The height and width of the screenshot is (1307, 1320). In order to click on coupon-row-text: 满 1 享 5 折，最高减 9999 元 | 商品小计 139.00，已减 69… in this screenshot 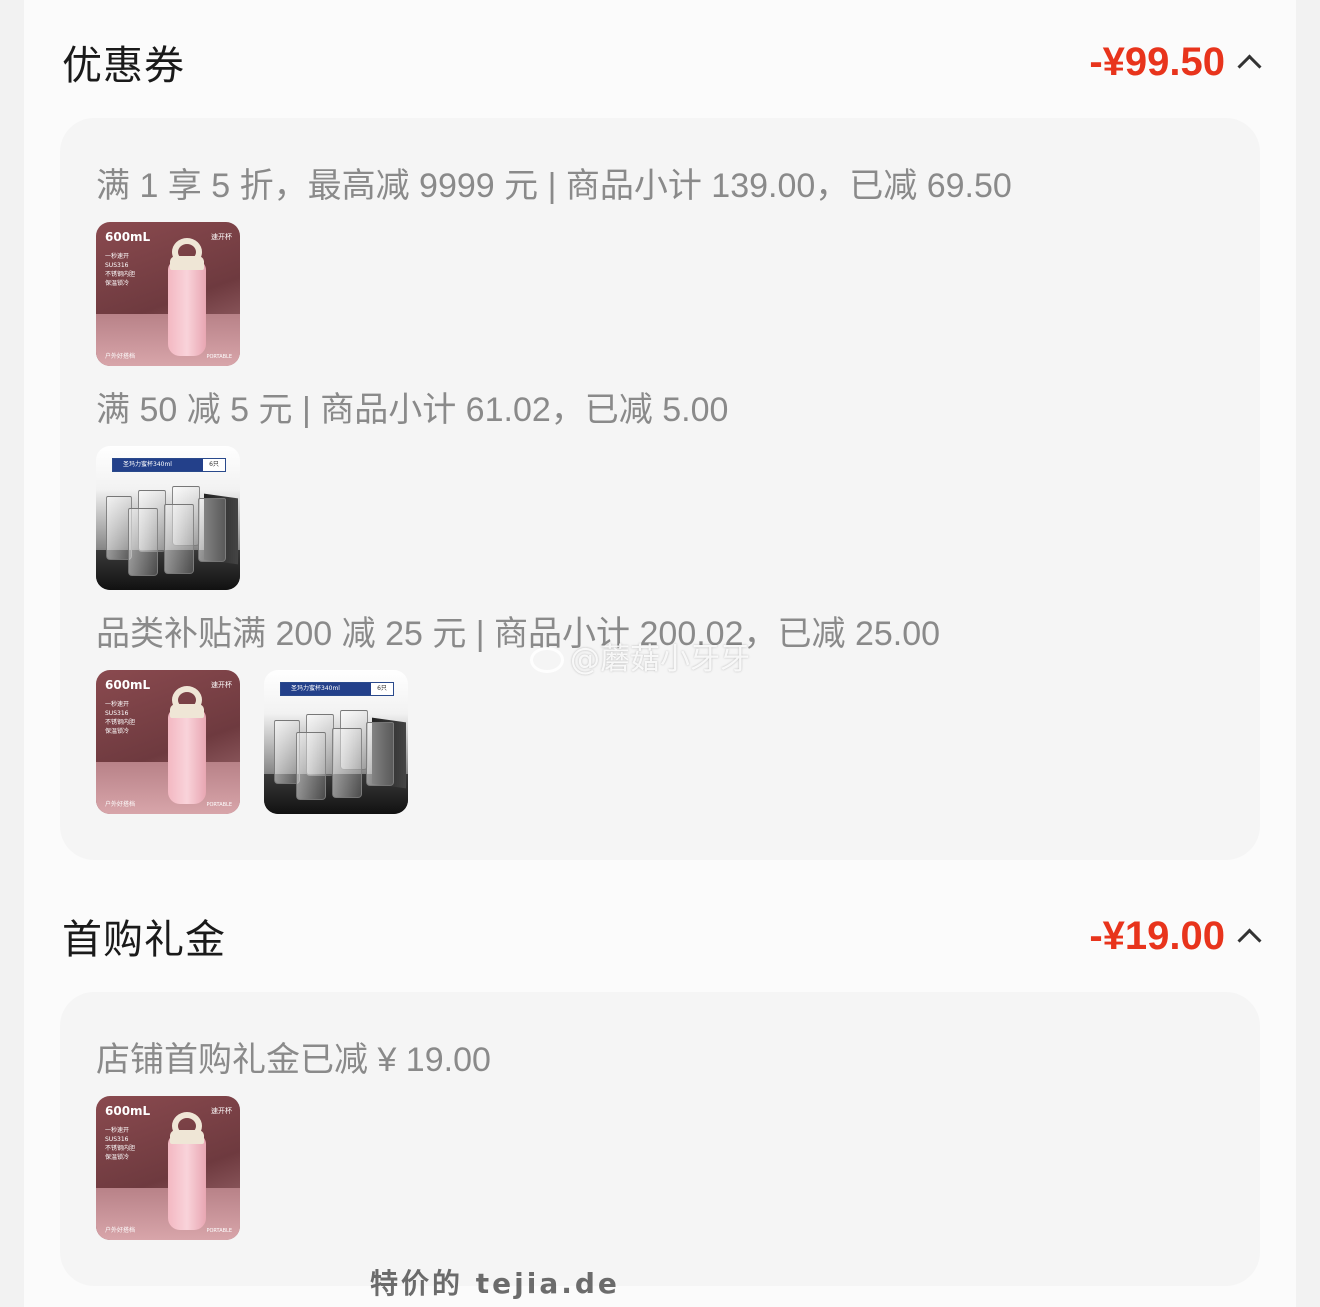, I will do `click(554, 186)`.